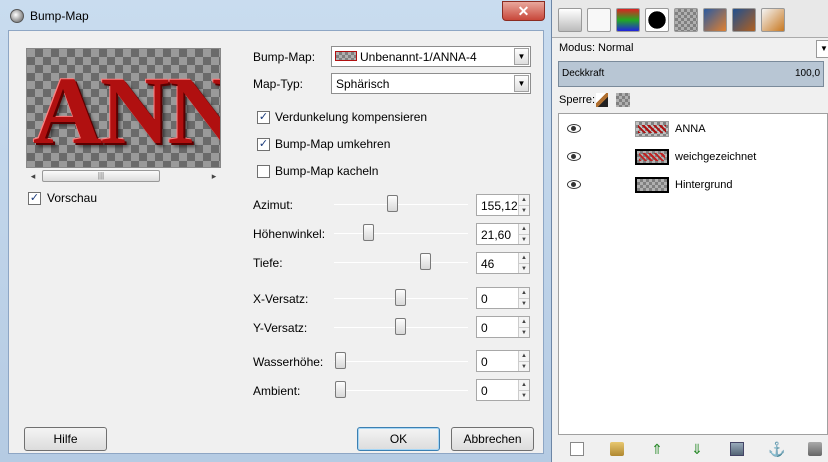 The height and width of the screenshot is (462, 828). Describe the element at coordinates (822, 49) in the screenshot. I see `mode-dropdown-icon: ▼` at that location.